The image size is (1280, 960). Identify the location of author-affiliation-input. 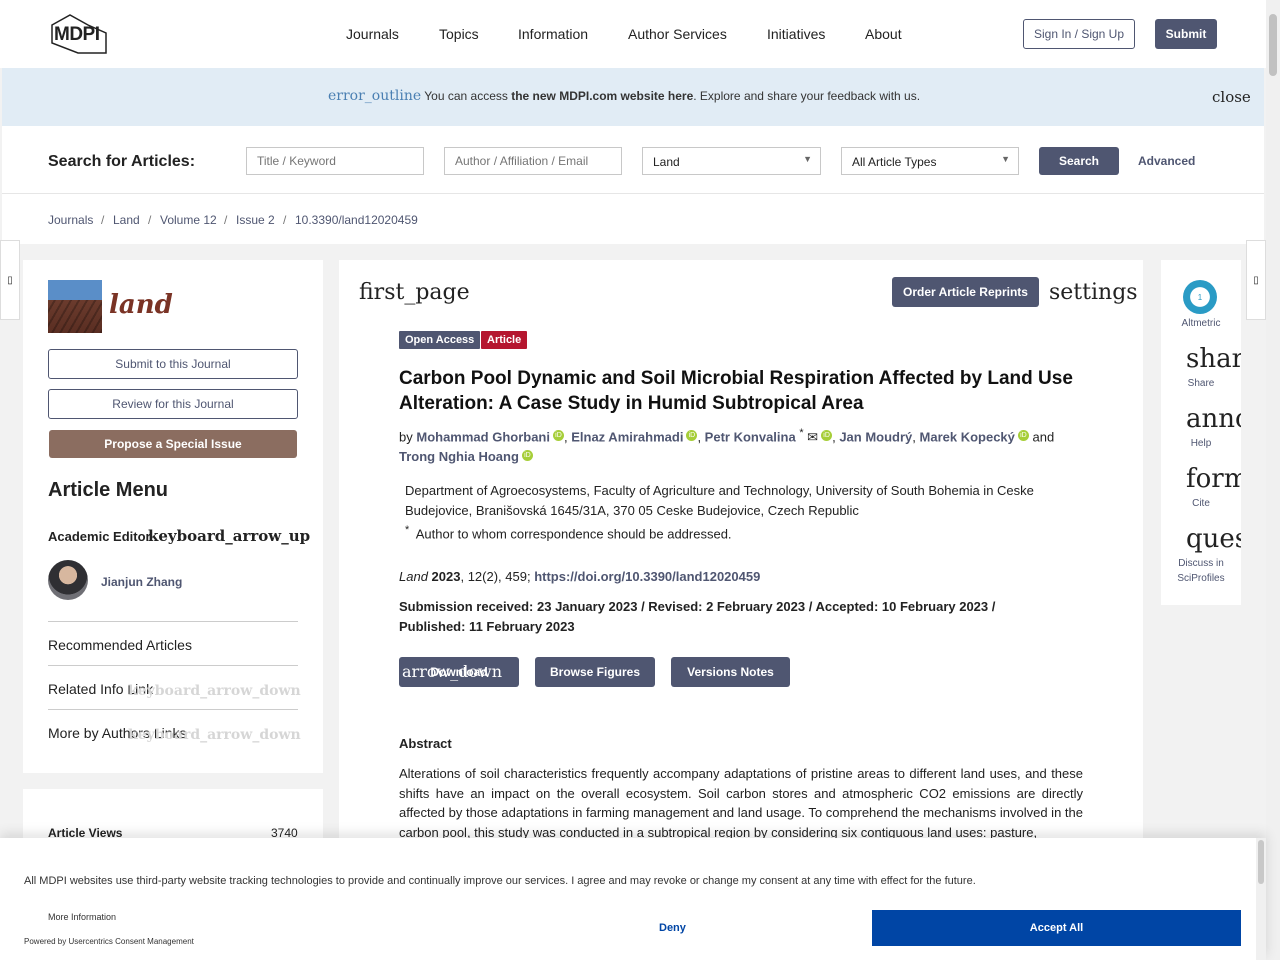
(533, 161).